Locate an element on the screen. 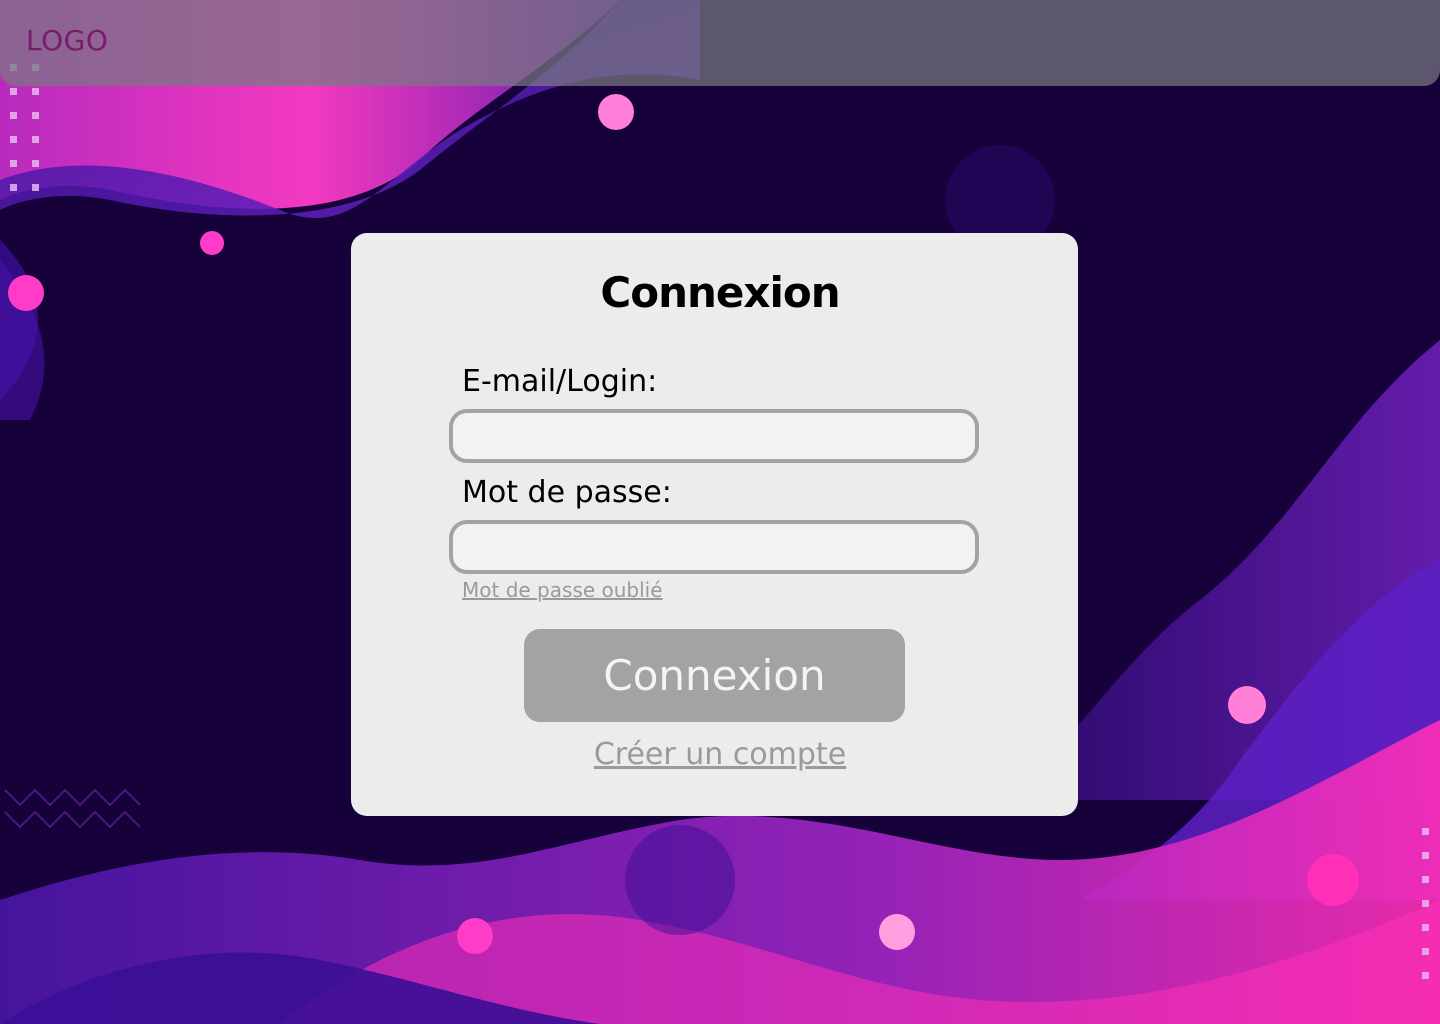 The width and height of the screenshot is (1440, 1024). password-label: Mot de passe: is located at coordinates (567, 492).